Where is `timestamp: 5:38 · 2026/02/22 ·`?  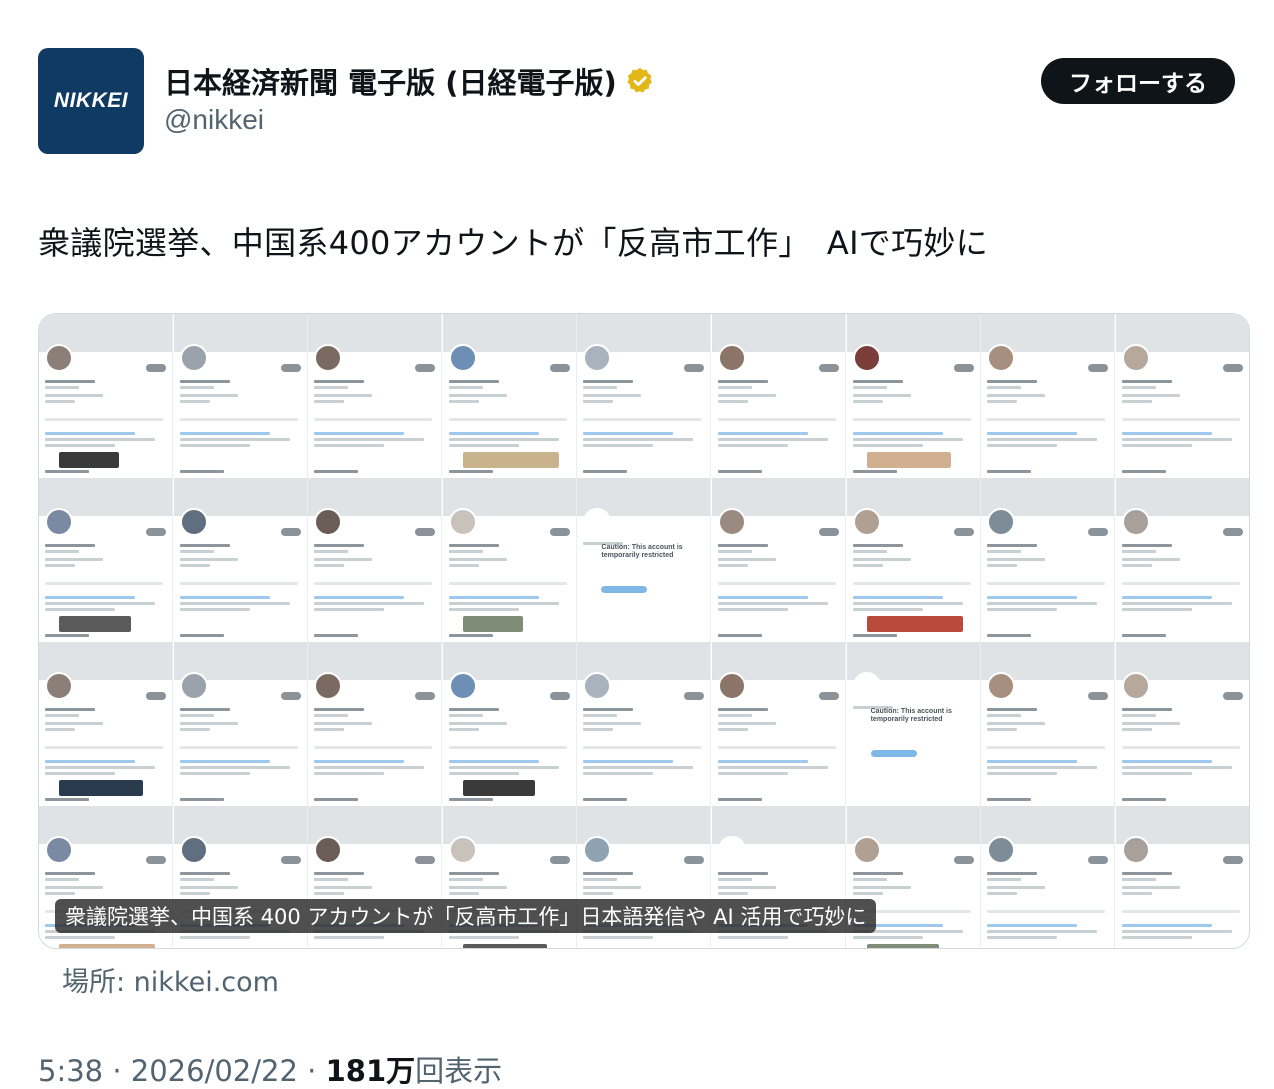 timestamp: 5:38 · 2026/02/22 · is located at coordinates (182, 1071).